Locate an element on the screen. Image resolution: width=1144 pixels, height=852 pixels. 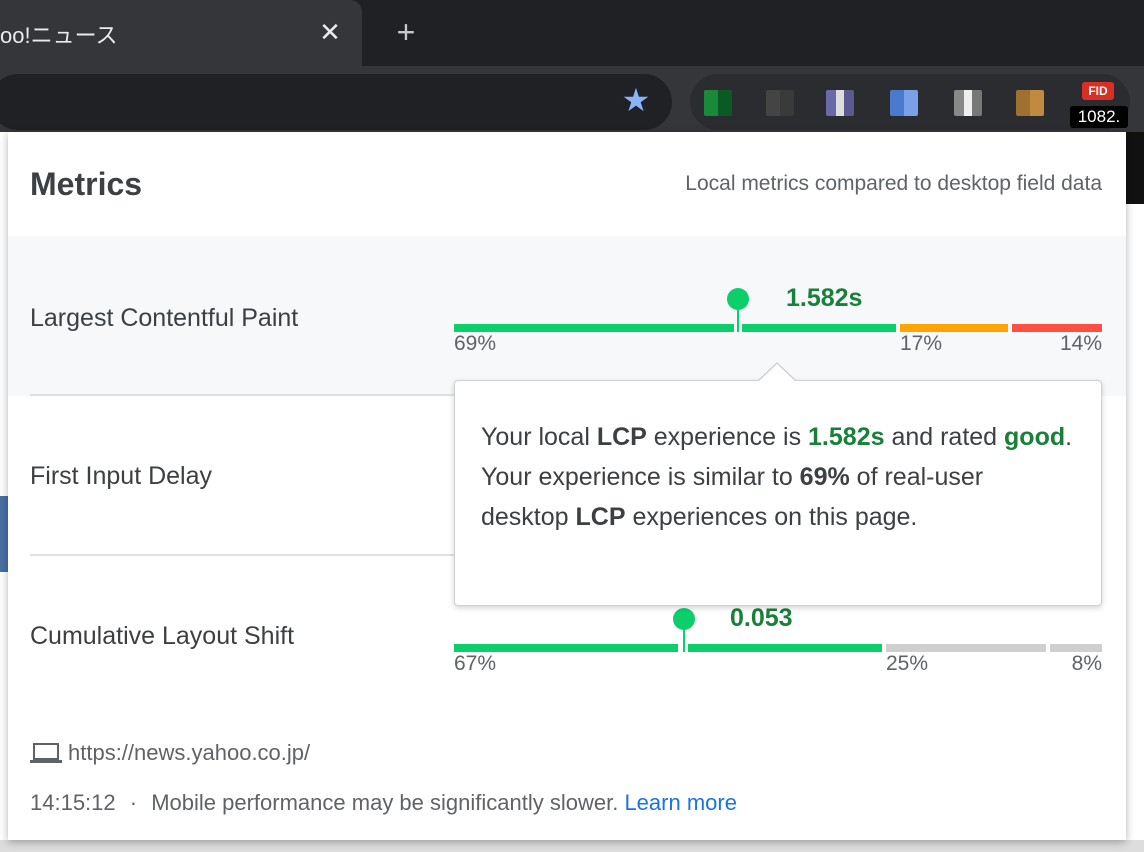
learn-more-link: Learn more is located at coordinates (680, 802).